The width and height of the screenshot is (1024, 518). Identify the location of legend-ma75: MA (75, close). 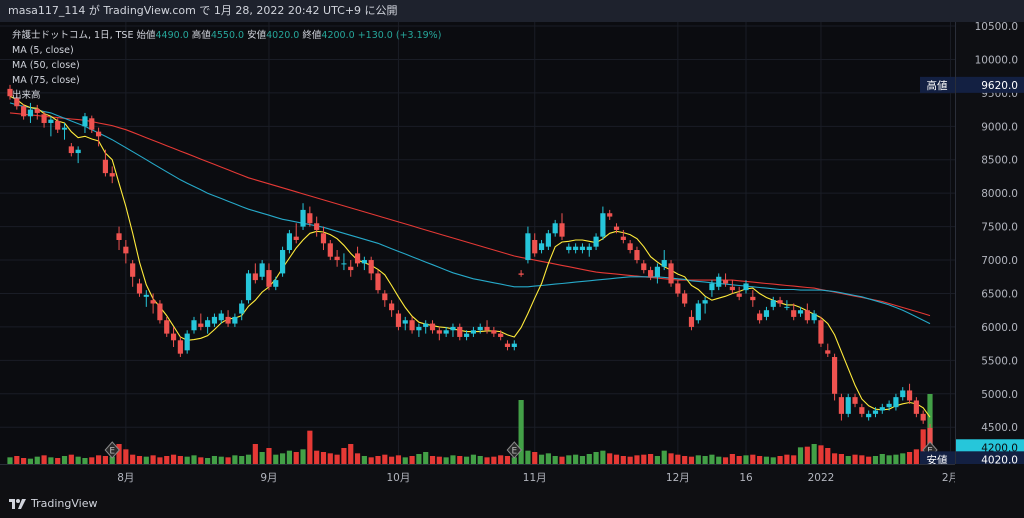
(226, 80).